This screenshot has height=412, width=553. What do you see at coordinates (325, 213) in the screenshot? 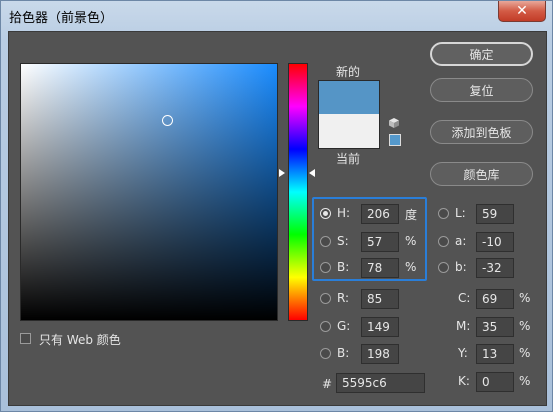
I see `hue-radio` at bounding box center [325, 213].